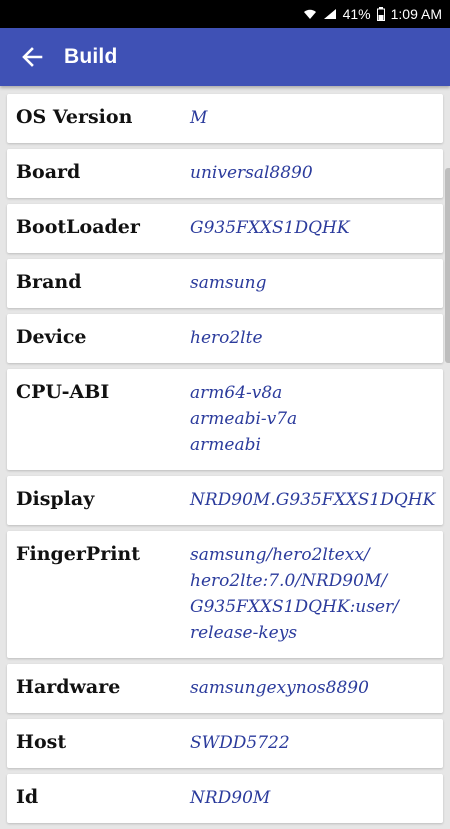  Describe the element at coordinates (68, 687) in the screenshot. I see `item-label: Hardware` at that location.